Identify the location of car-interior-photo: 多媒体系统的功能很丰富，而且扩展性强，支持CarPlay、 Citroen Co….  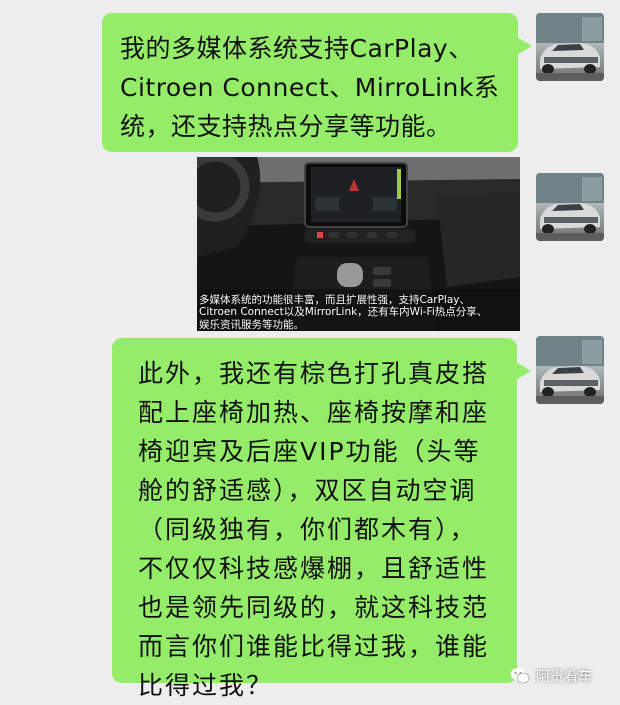
(358, 244).